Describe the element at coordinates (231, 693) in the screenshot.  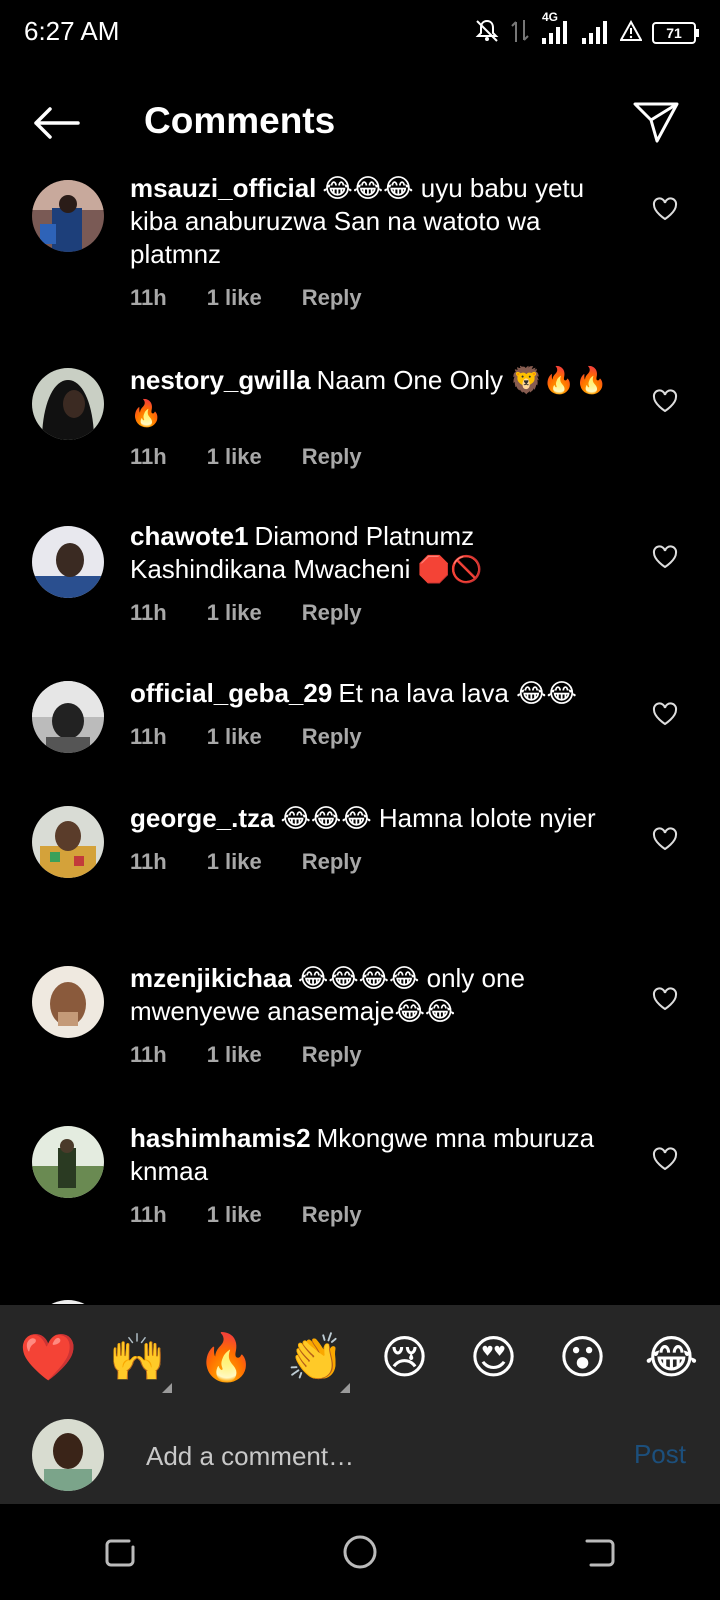
I see `comment-username: official_geba_29` at that location.